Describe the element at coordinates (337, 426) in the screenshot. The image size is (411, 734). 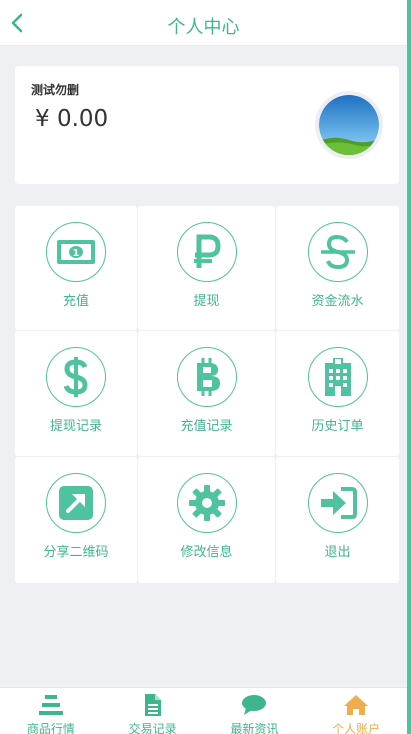
I see `menu-item-label: 历史订单` at that location.